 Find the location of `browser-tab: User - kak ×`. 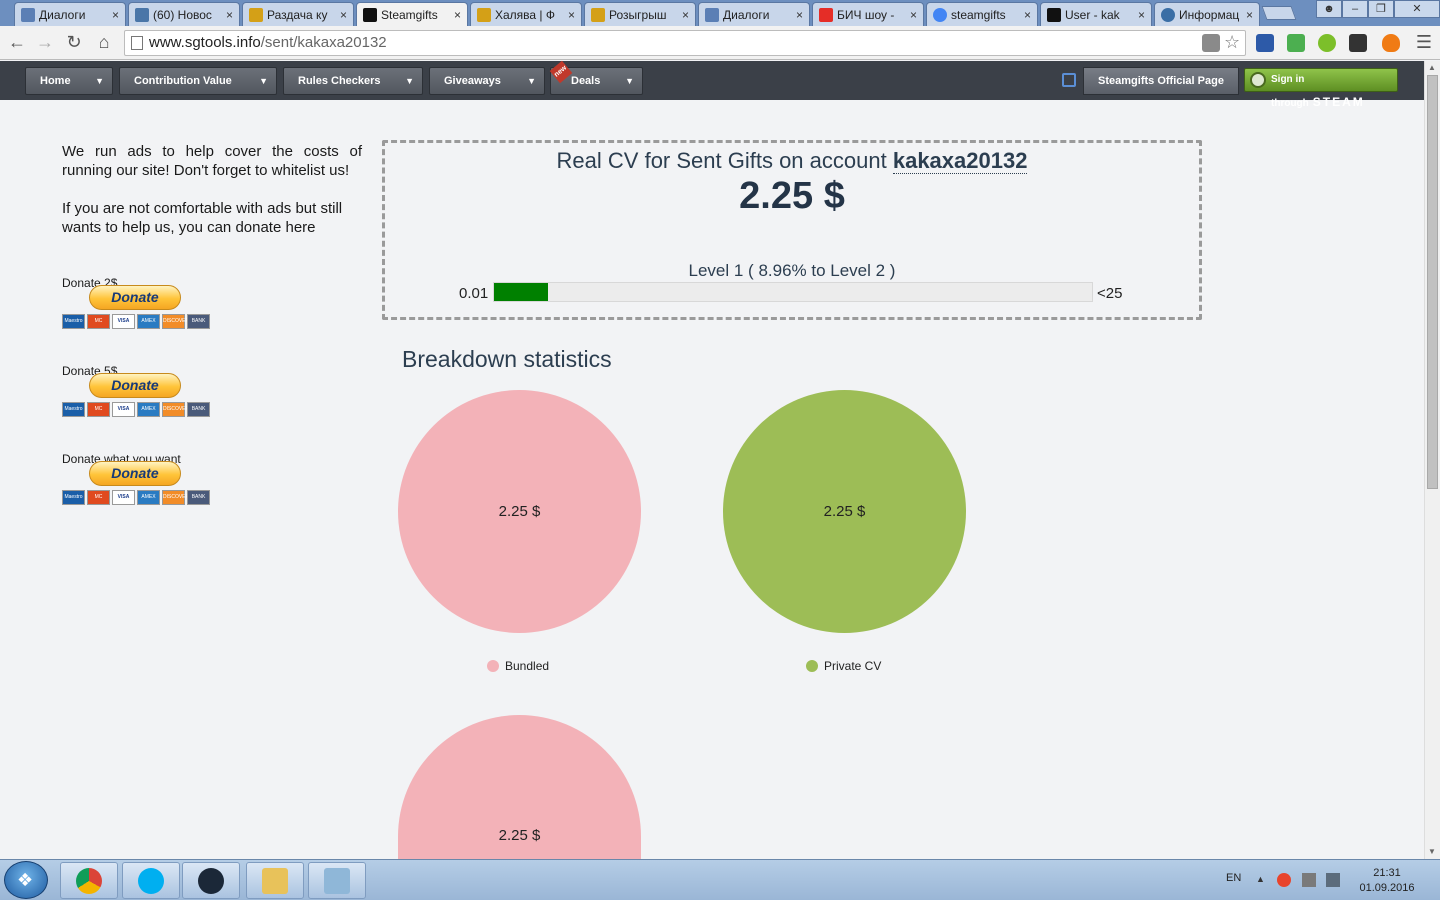

browser-tab: User - kak × is located at coordinates (1096, 14).